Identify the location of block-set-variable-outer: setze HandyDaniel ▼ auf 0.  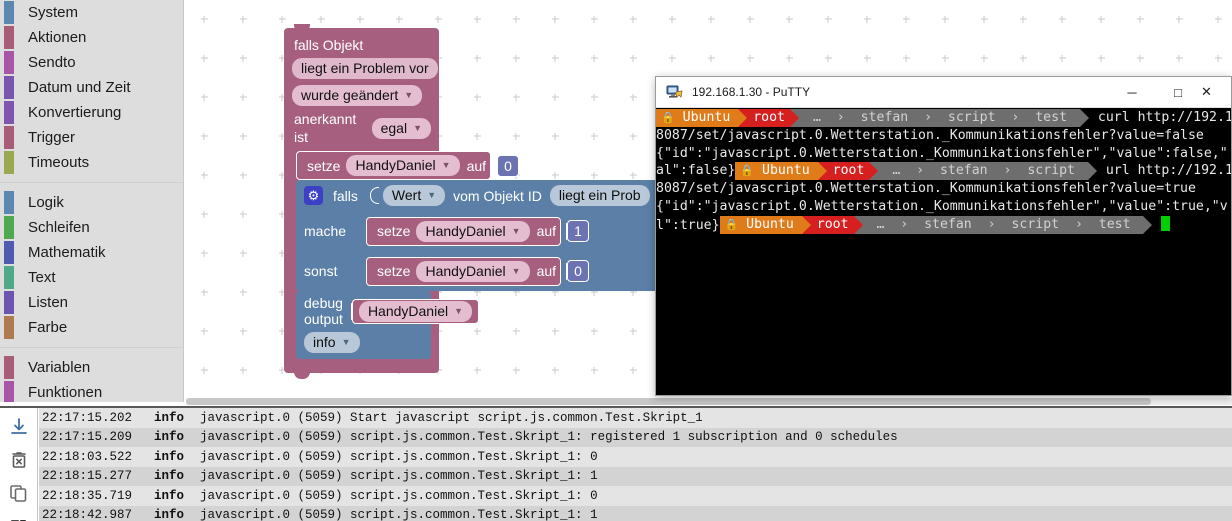
(408, 165).